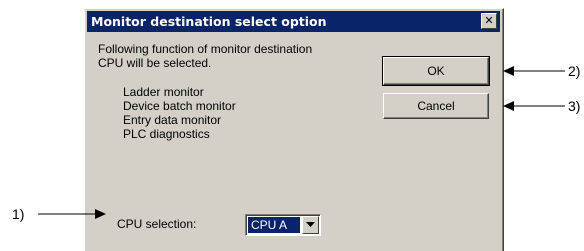  What do you see at coordinates (508, 71) in the screenshot?
I see `callout-arrowhead-ok` at bounding box center [508, 71].